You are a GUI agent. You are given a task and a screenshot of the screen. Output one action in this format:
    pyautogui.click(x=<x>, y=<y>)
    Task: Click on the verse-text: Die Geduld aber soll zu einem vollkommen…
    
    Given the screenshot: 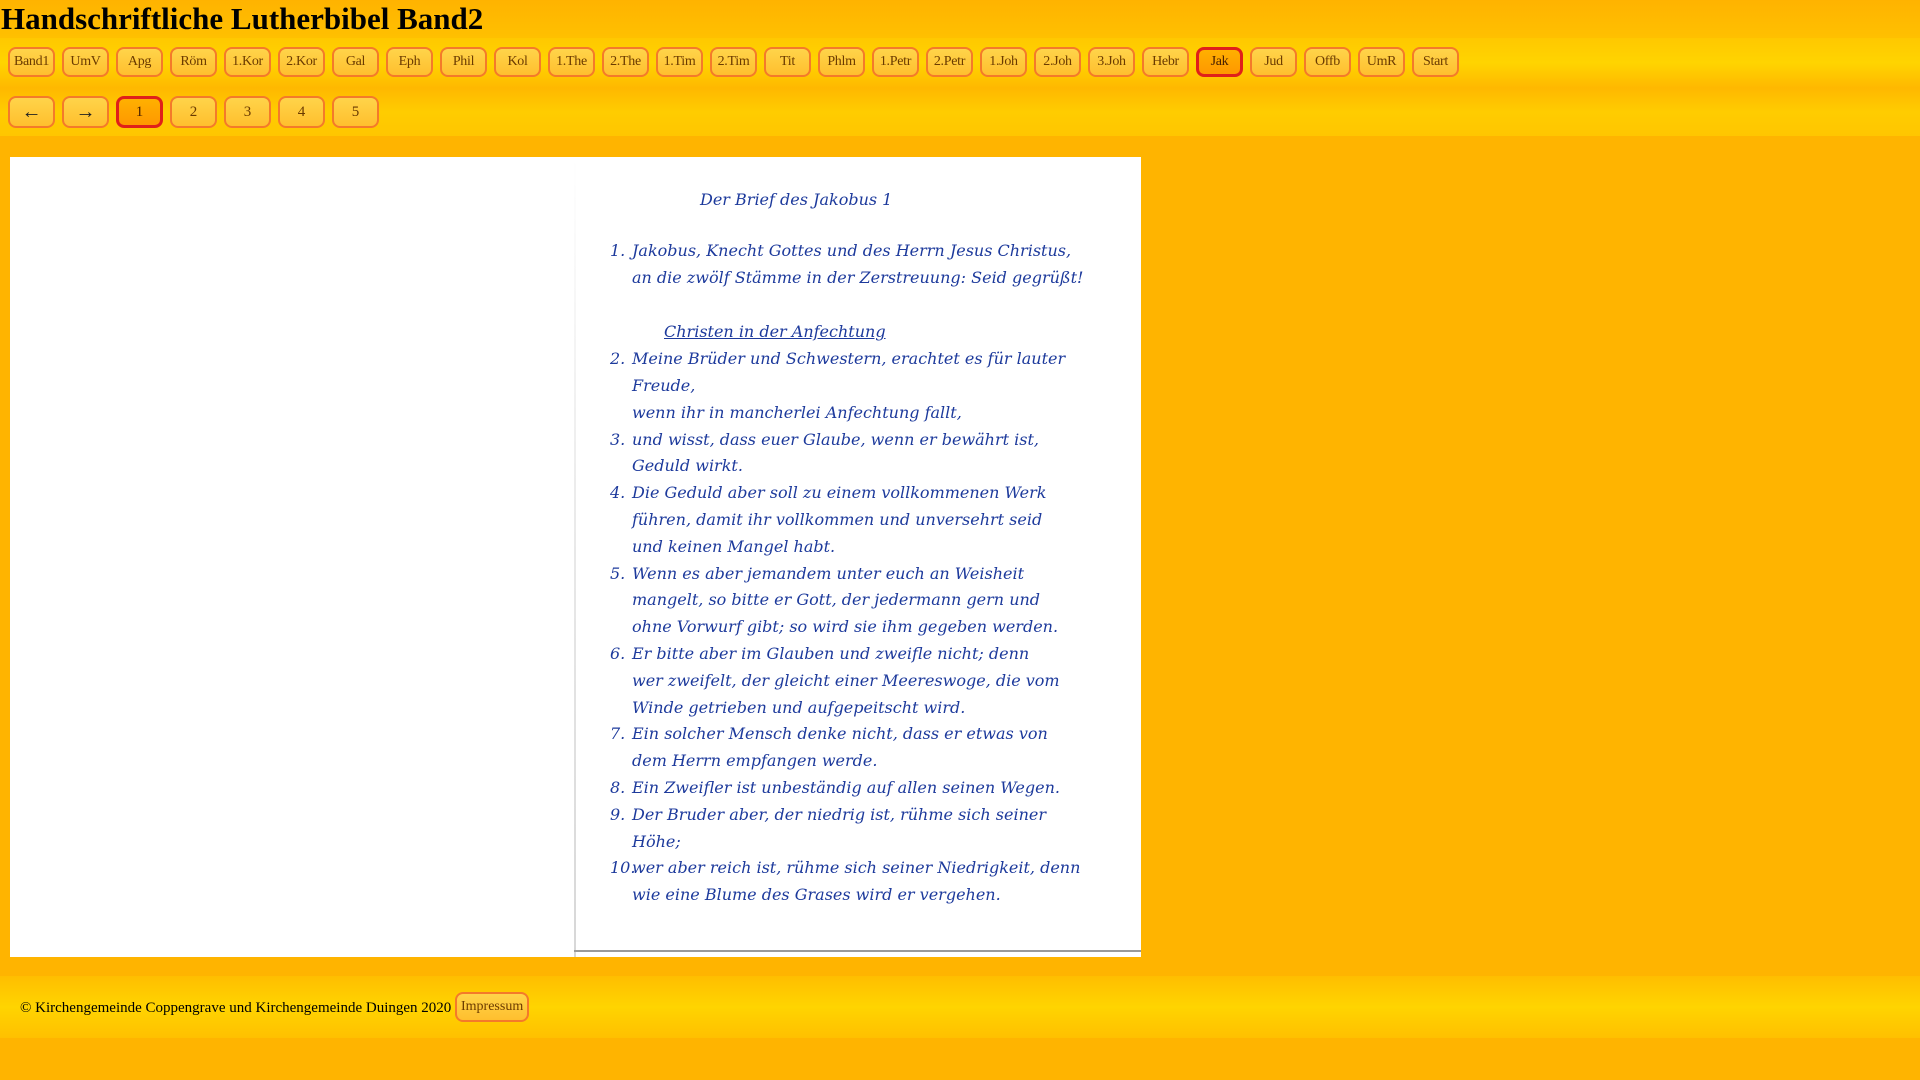 What is the action you would take?
    pyautogui.click(x=881, y=520)
    